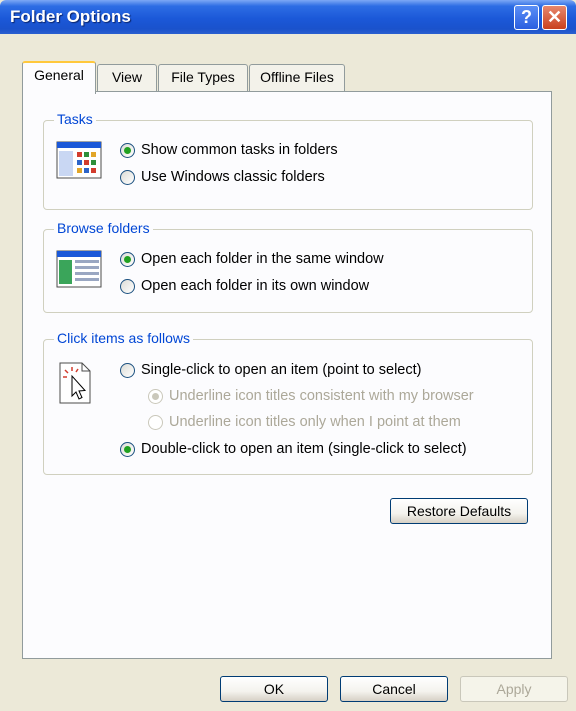  I want to click on underline-browser-radio, so click(155, 396).